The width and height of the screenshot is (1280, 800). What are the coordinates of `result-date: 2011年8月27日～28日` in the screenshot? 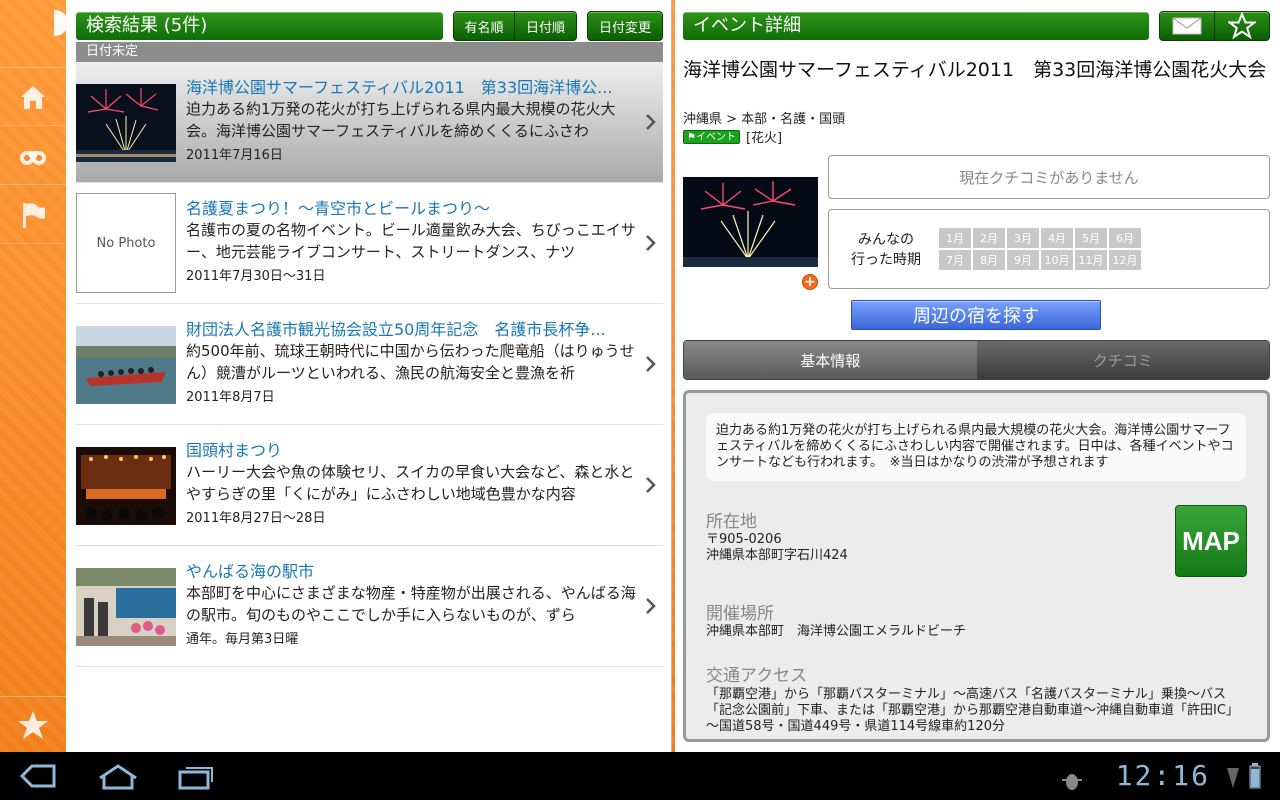 It's located at (256, 518).